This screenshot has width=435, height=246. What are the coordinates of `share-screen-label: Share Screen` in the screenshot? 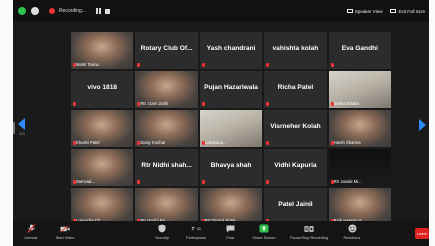 It's located at (264, 238).